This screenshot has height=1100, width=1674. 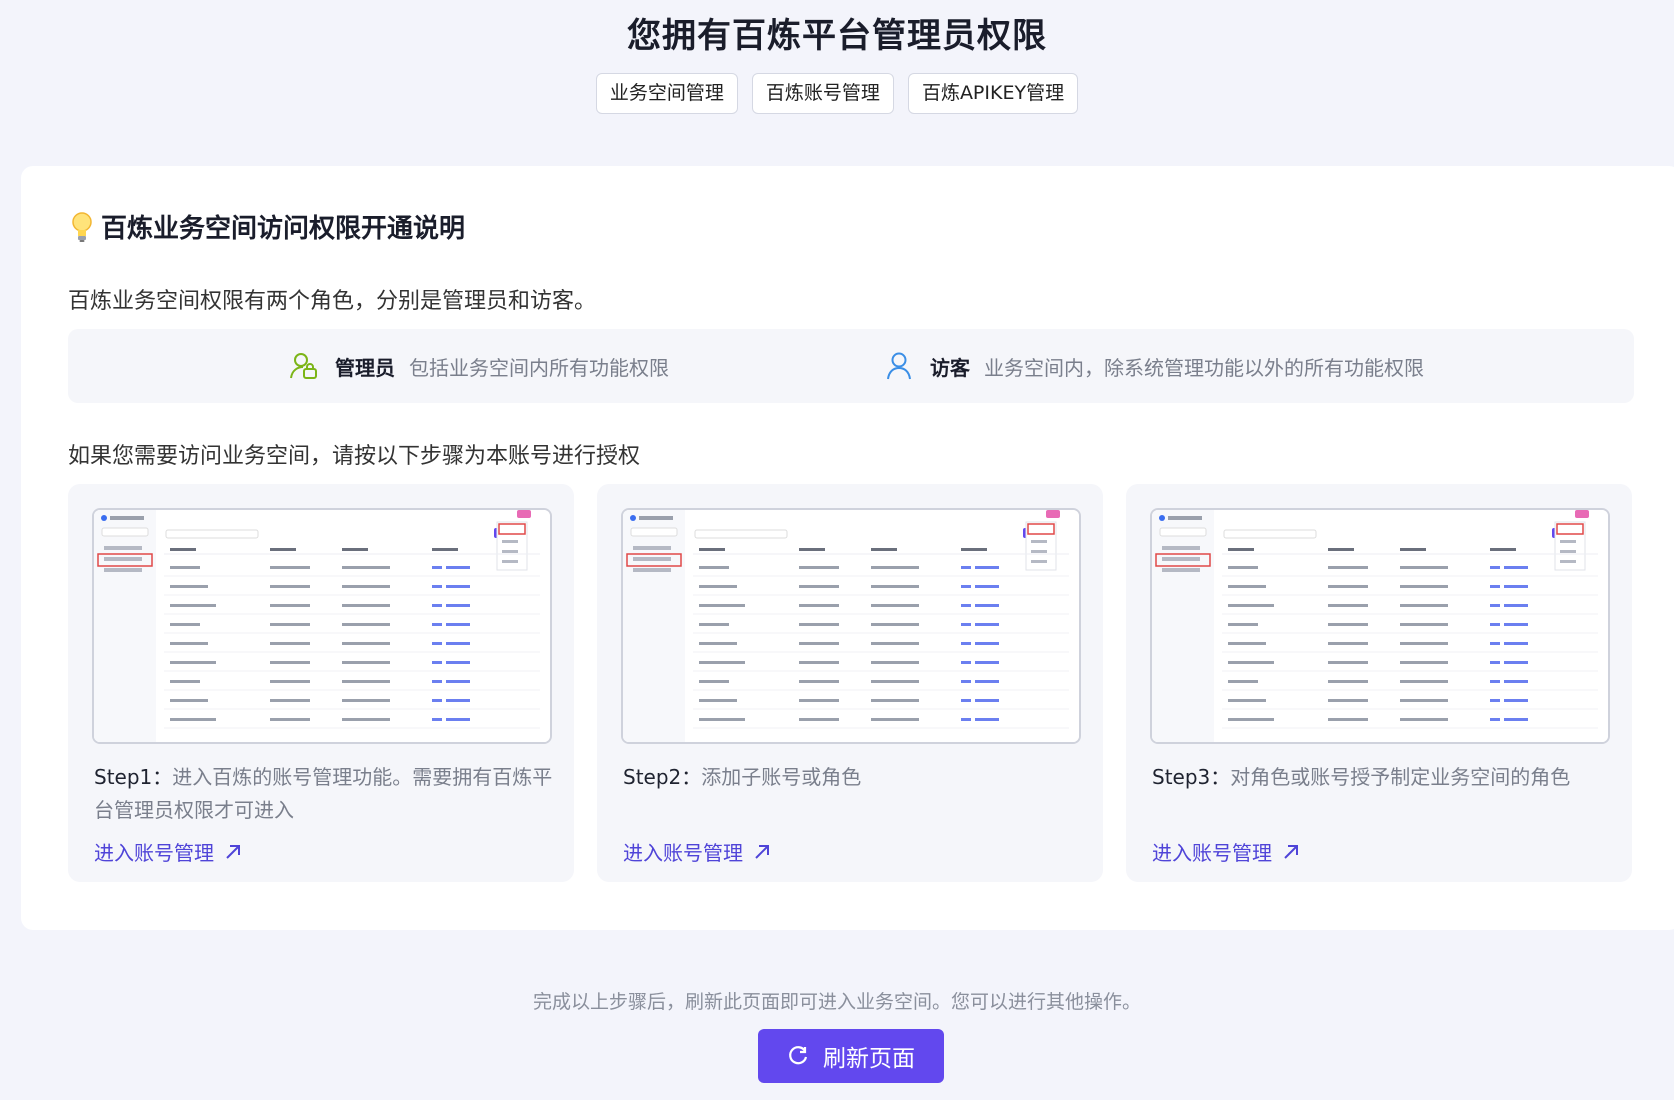 I want to click on card-title: 百炼业务空间访问权限开通说明, so click(x=267, y=226).